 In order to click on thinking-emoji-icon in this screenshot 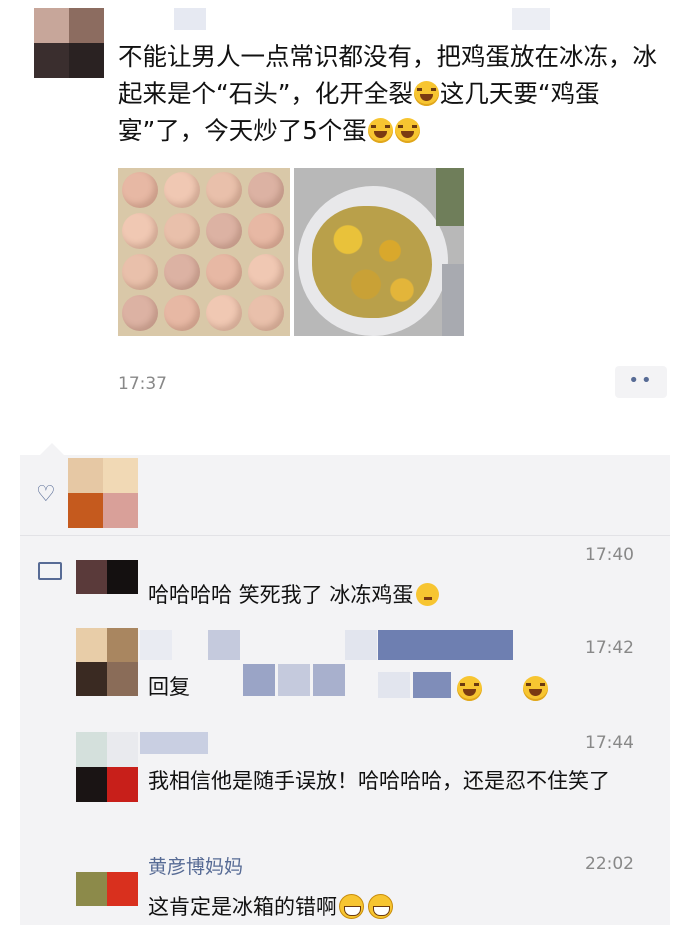, I will do `click(428, 594)`.